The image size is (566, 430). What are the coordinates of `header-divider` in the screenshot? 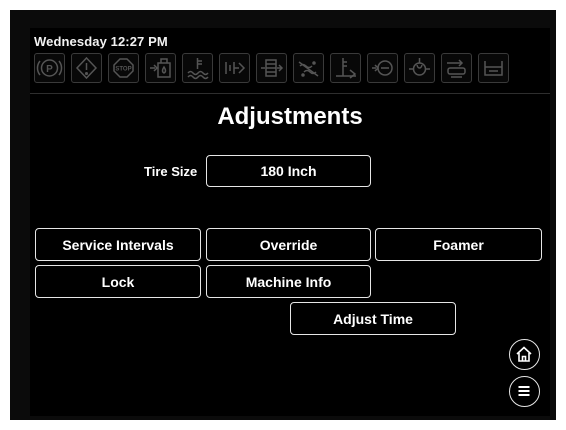 It's located at (290, 93).